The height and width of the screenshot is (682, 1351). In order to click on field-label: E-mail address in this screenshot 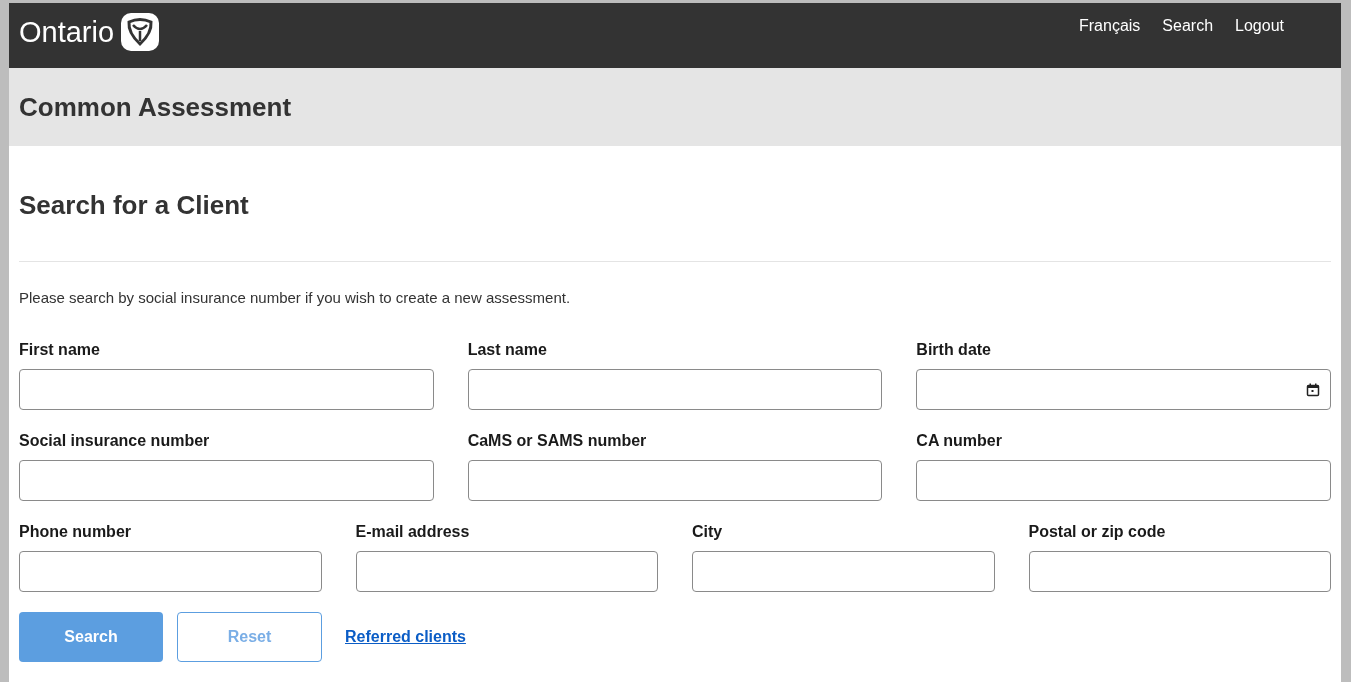, I will do `click(413, 532)`.